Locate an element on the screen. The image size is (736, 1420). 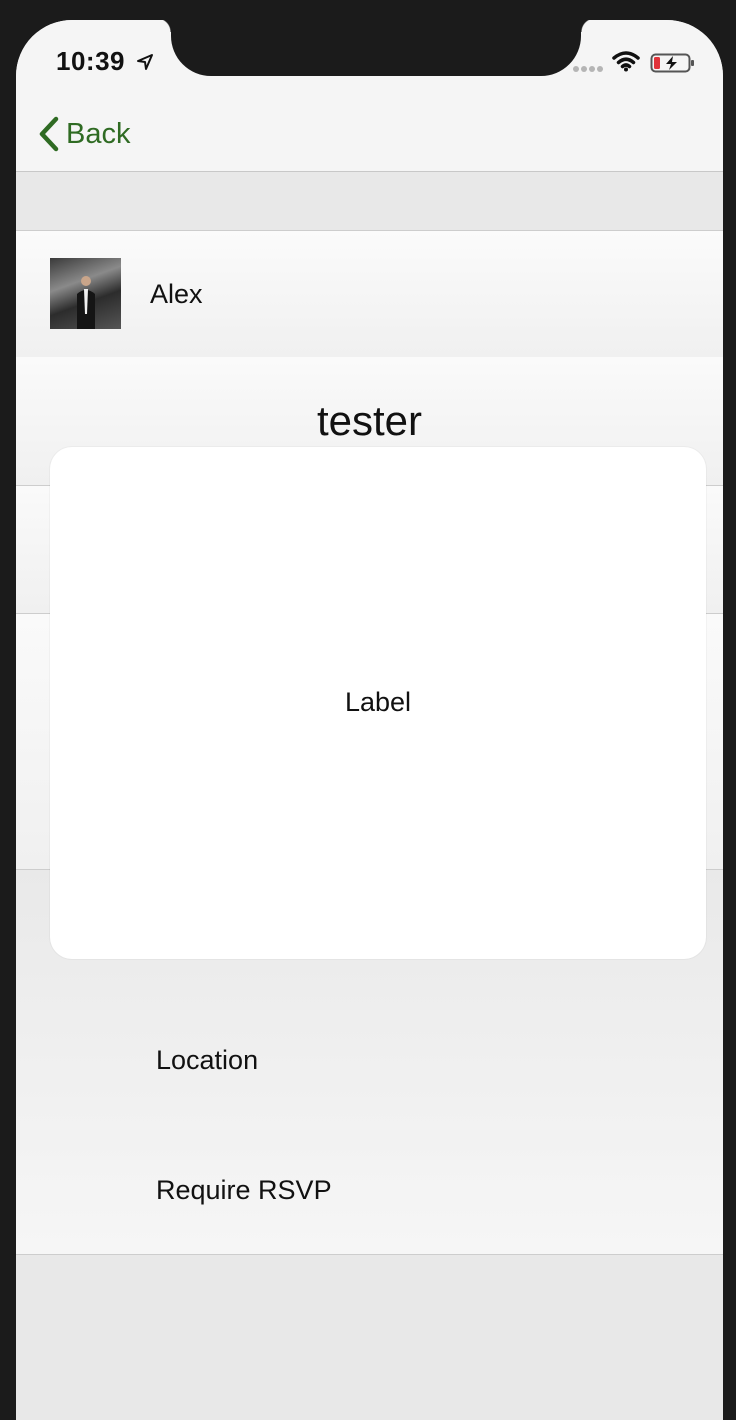
chevron-left-icon is located at coordinates (49, 134).